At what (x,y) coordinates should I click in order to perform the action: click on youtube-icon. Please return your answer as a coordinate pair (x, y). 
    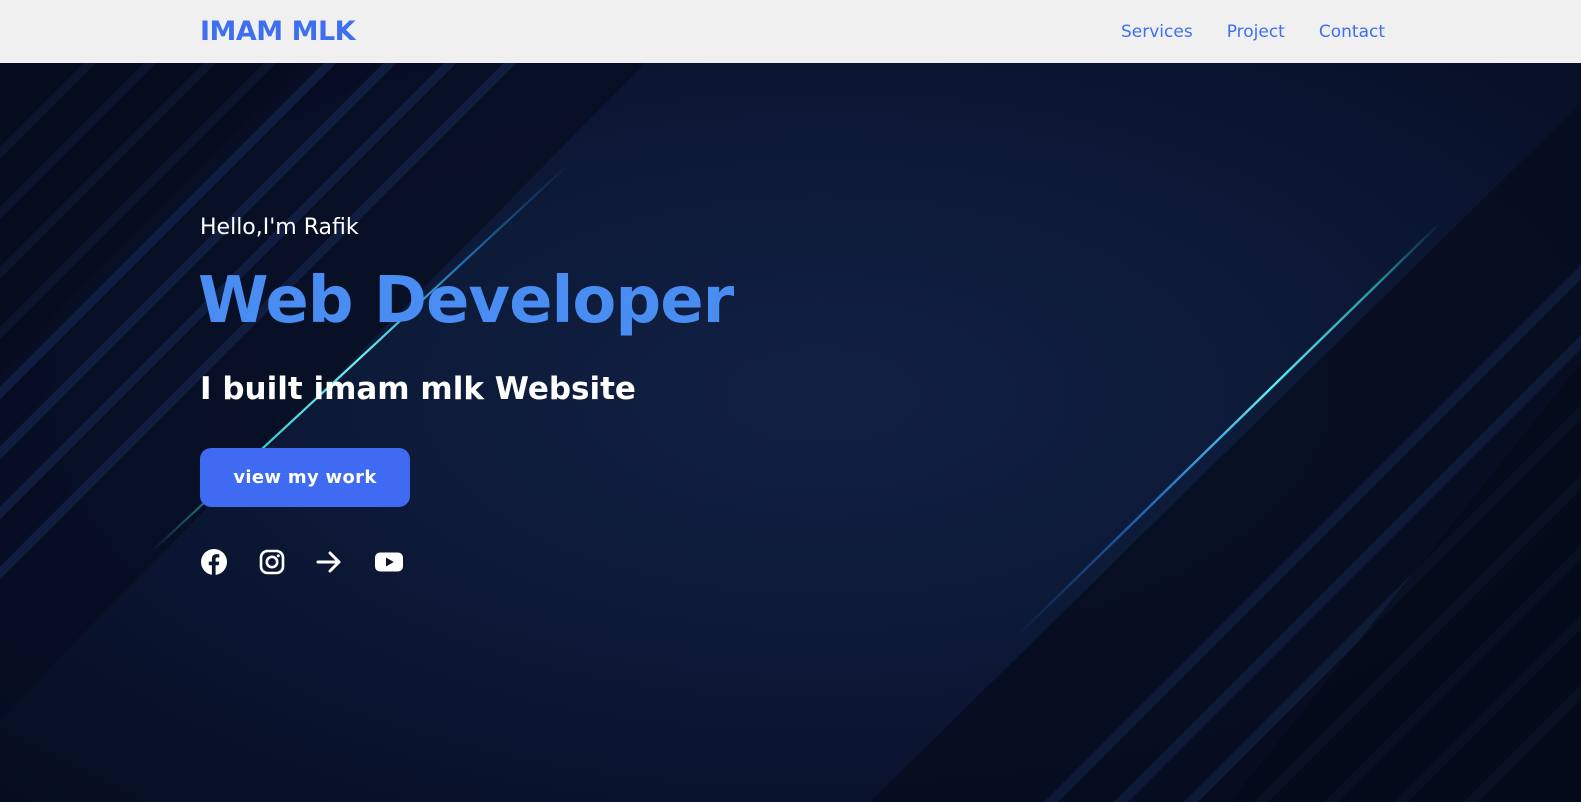
    Looking at the image, I should click on (389, 562).